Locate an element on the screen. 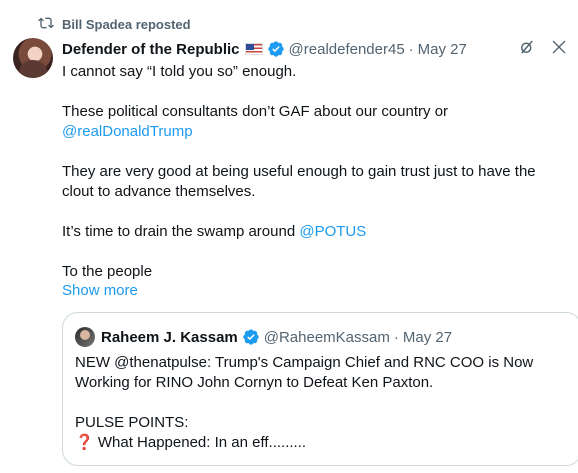 Image resolution: width=578 pixels, height=473 pixels. more-options-icon is located at coordinates (559, 49).